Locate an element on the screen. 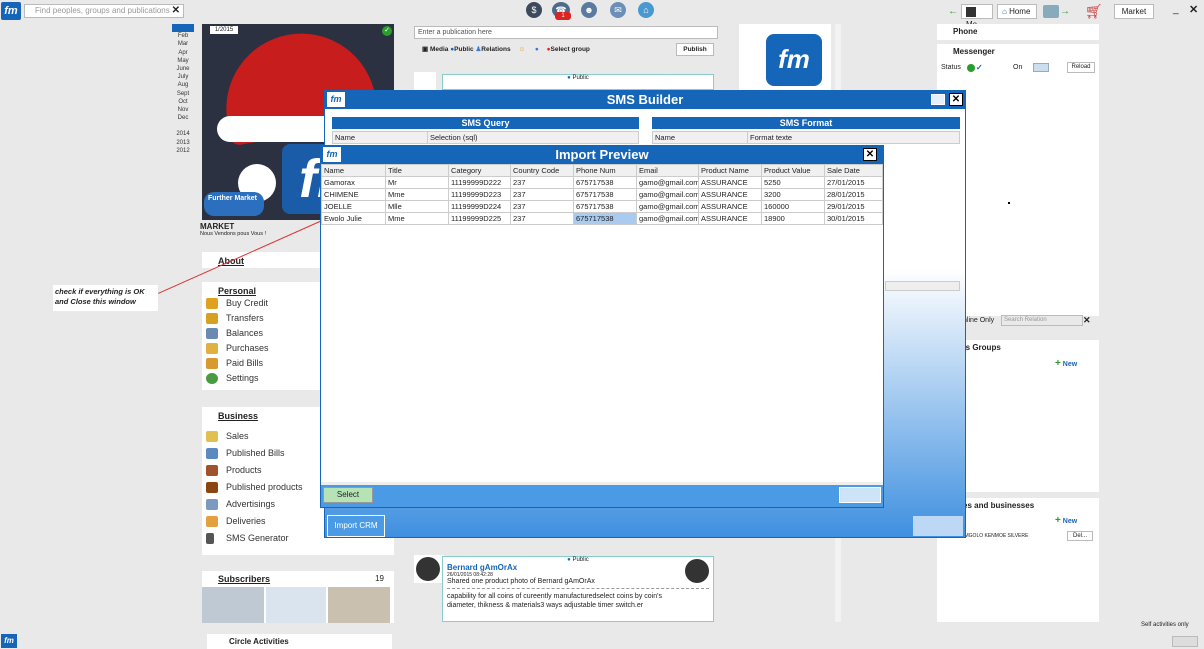 This screenshot has width=1204, height=649. public-button: Public is located at coordinates (464, 49).